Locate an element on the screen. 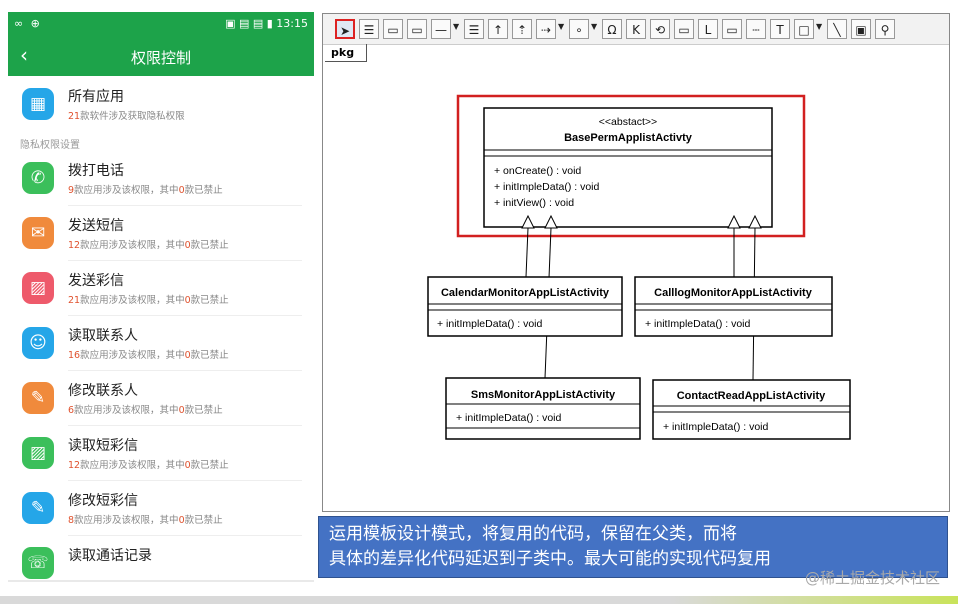 This screenshot has height=609, width=958. grid-icon: ▦ is located at coordinates (38, 104).